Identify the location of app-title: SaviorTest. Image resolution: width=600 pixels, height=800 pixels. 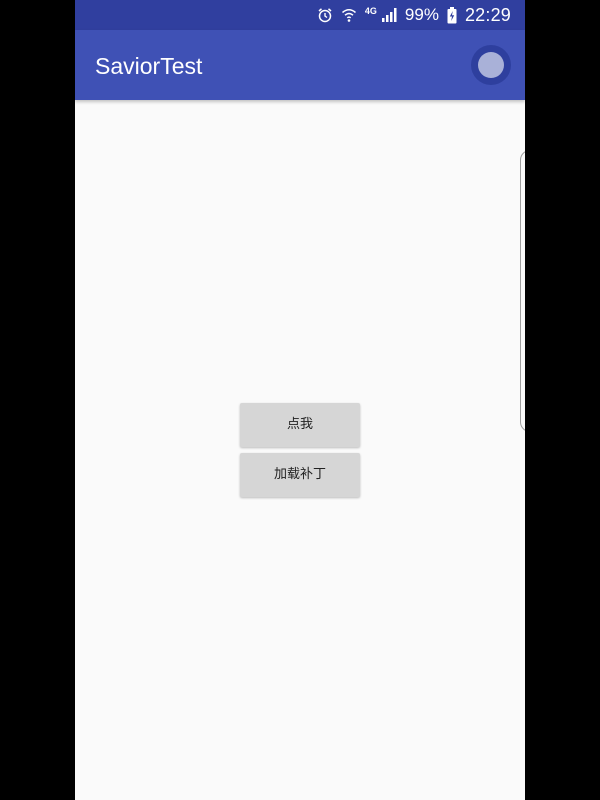
(149, 66).